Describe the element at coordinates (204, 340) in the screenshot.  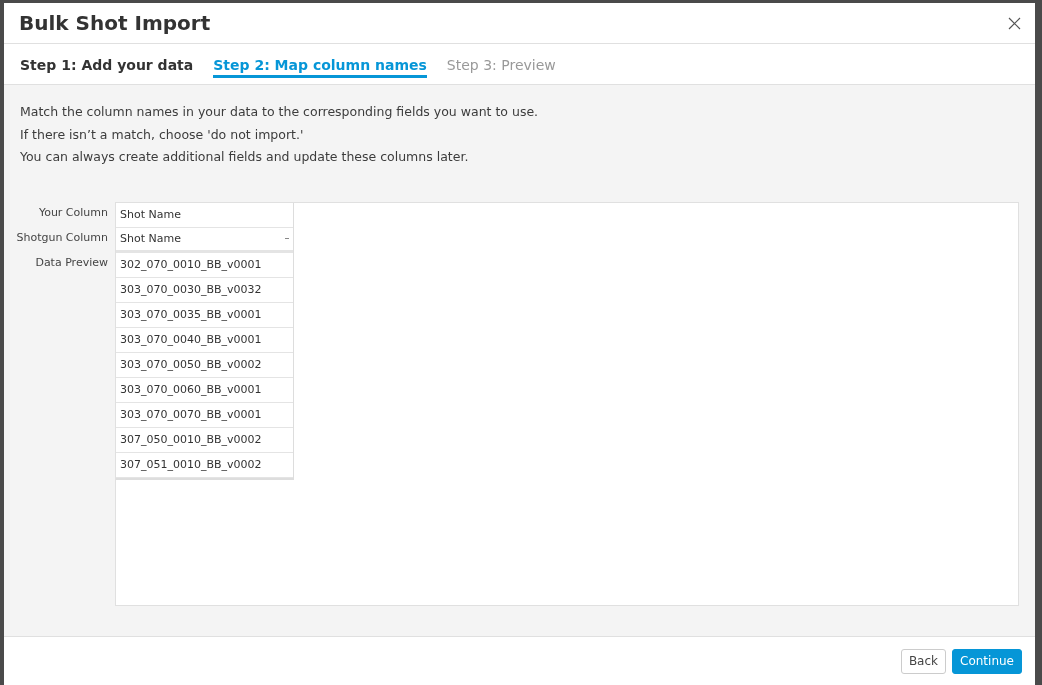
I see `preview-cell: 303_070_0040_BB_v0001` at that location.